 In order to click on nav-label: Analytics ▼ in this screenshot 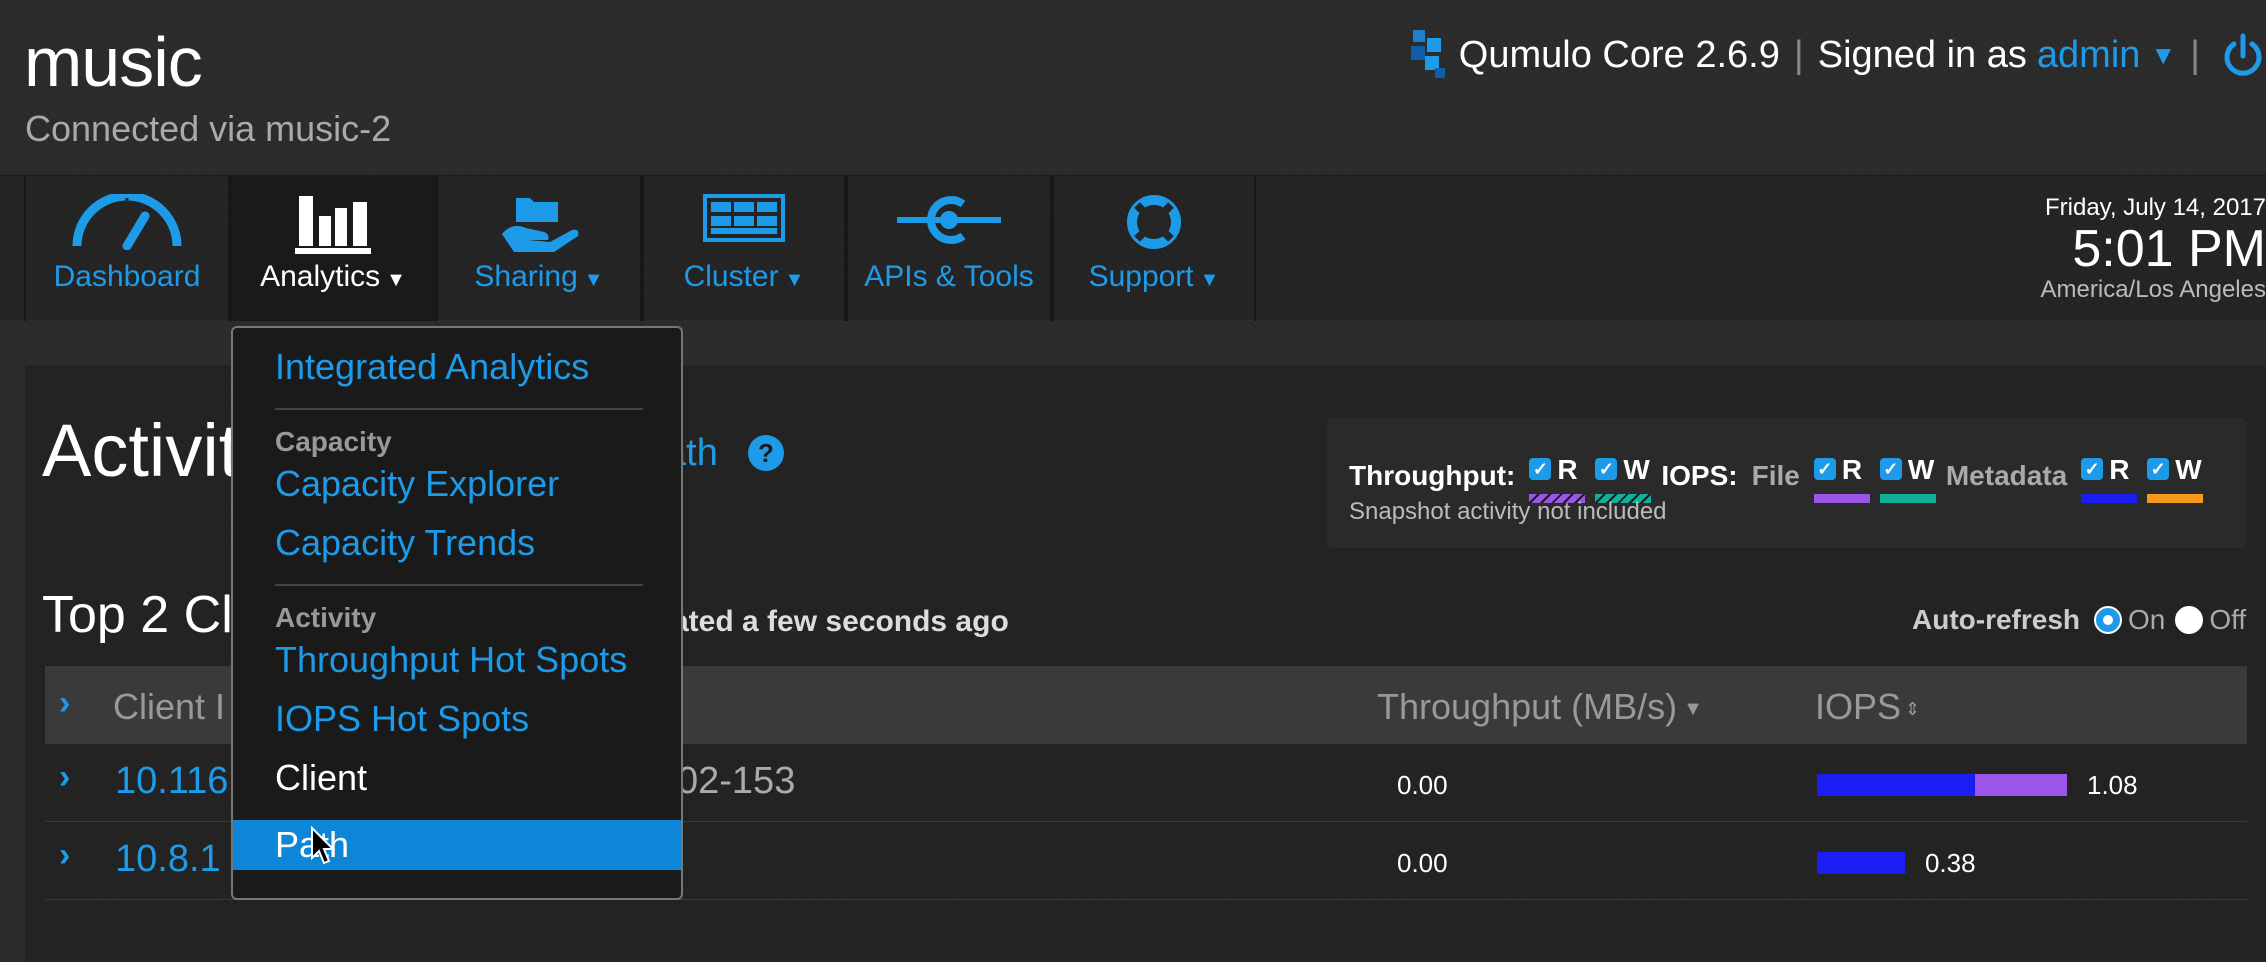, I will do `click(333, 277)`.